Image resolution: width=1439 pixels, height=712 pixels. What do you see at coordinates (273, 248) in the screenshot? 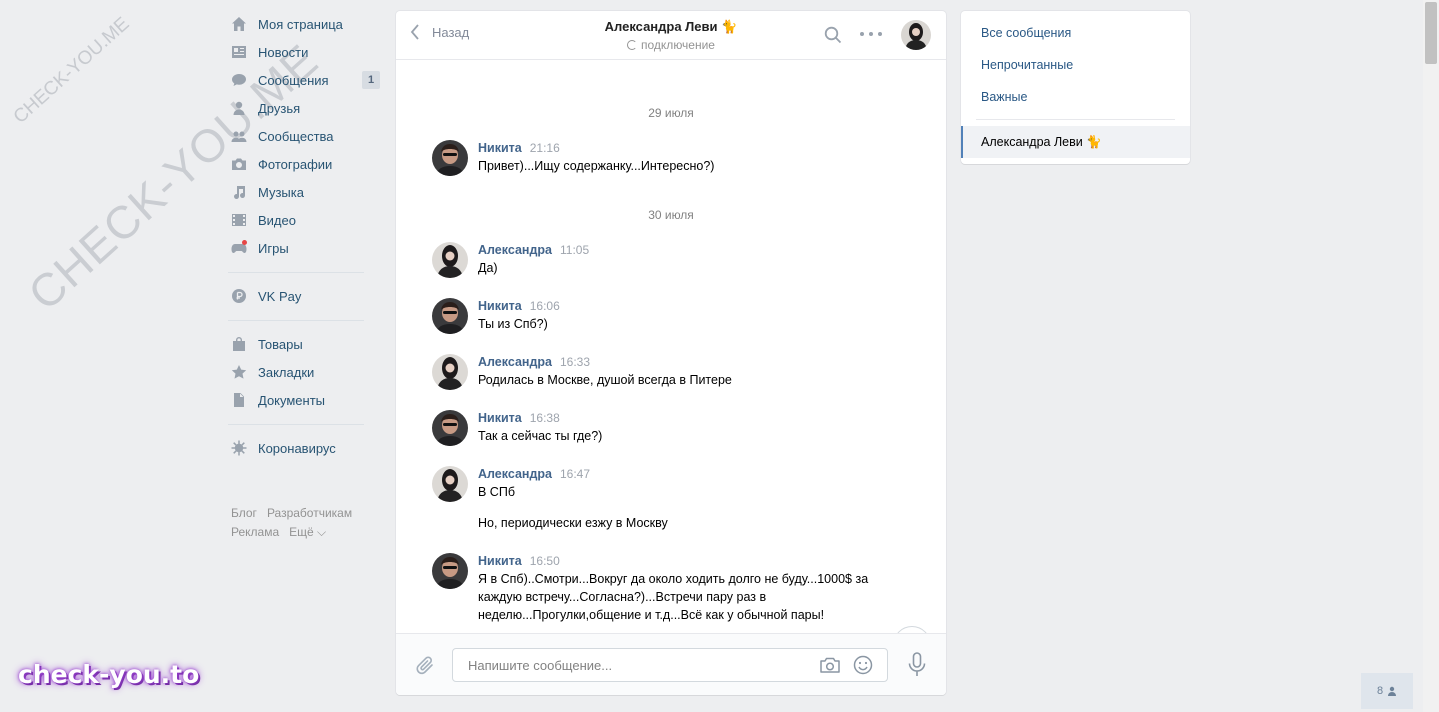
I see `sidebar-item-label: Игры` at bounding box center [273, 248].